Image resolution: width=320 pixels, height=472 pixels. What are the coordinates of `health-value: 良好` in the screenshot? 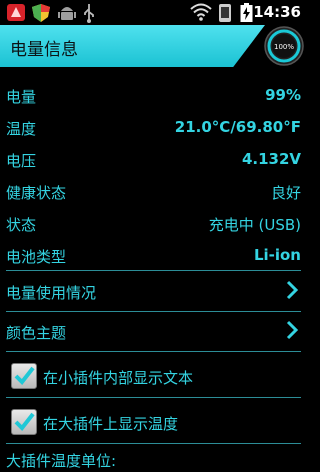 It's located at (285, 193).